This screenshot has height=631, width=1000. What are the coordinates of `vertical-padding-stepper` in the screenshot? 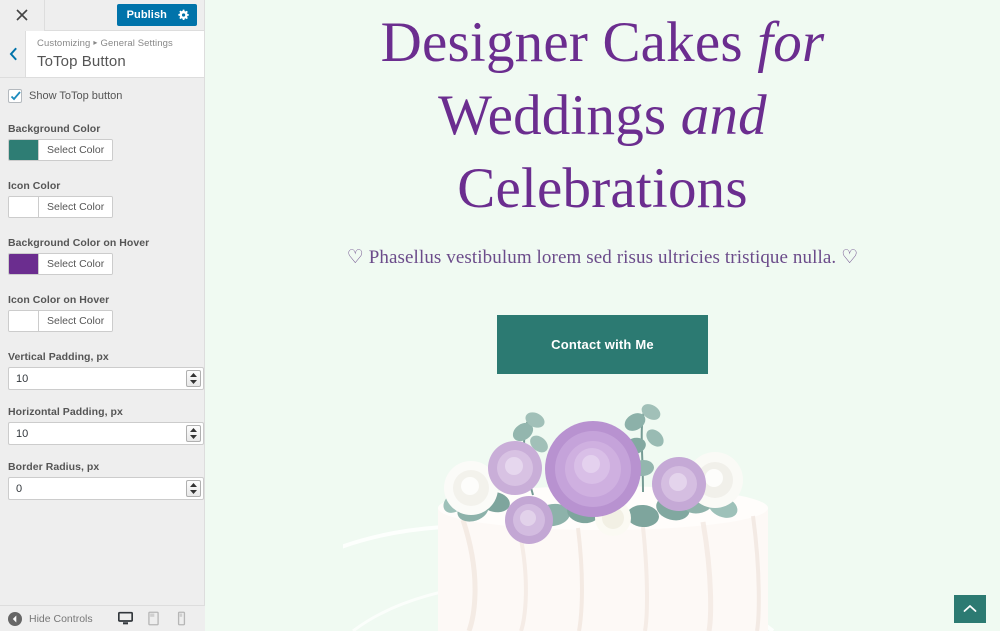 It's located at (193, 378).